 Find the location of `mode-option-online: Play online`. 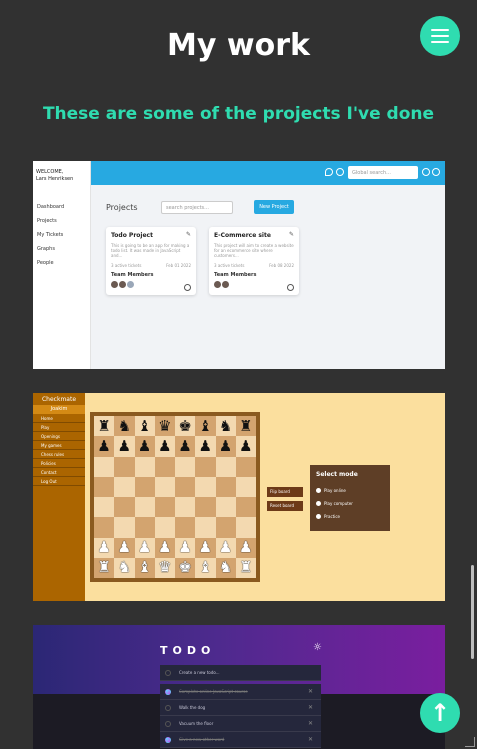

mode-option-online: Play online is located at coordinates (350, 490).